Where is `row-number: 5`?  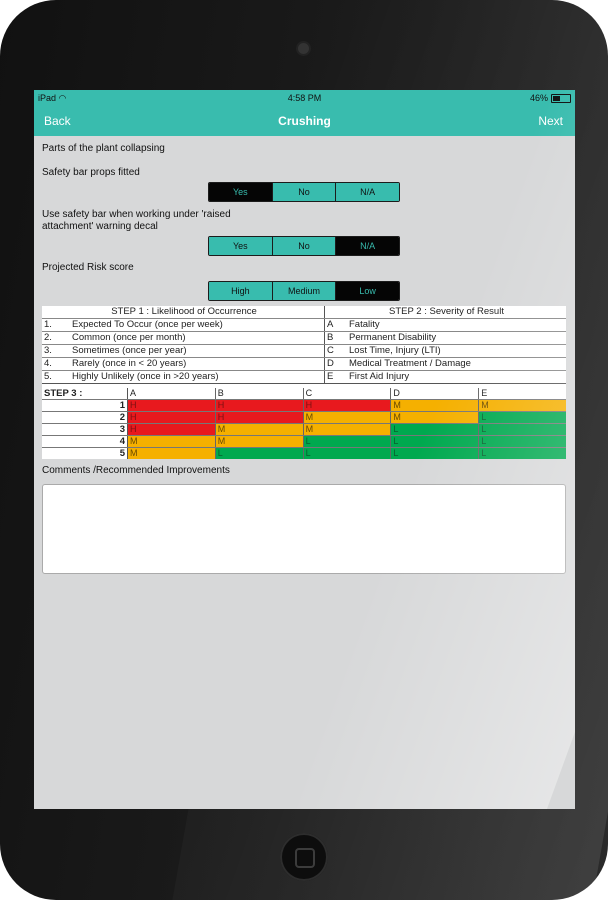
row-number: 5 is located at coordinates (85, 453).